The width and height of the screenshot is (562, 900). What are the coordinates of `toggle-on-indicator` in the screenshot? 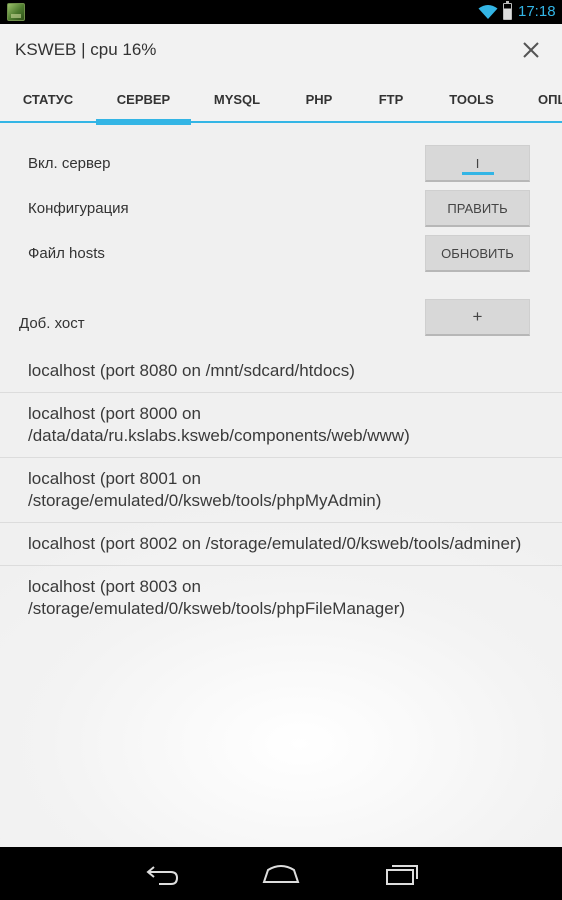 It's located at (478, 173).